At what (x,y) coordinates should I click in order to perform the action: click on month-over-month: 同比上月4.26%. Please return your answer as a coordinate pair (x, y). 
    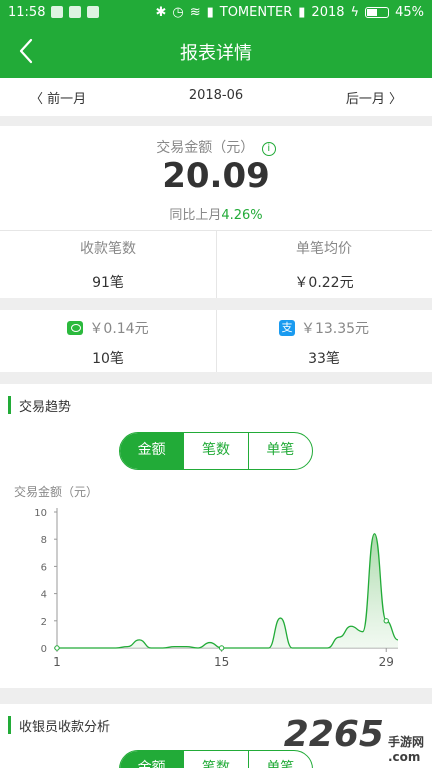
    Looking at the image, I should click on (216, 213).